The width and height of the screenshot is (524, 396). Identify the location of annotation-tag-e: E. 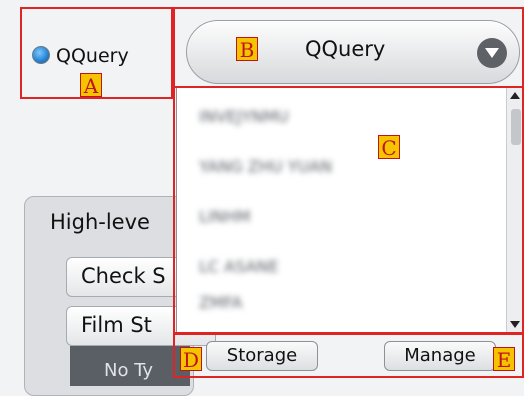
(504, 359).